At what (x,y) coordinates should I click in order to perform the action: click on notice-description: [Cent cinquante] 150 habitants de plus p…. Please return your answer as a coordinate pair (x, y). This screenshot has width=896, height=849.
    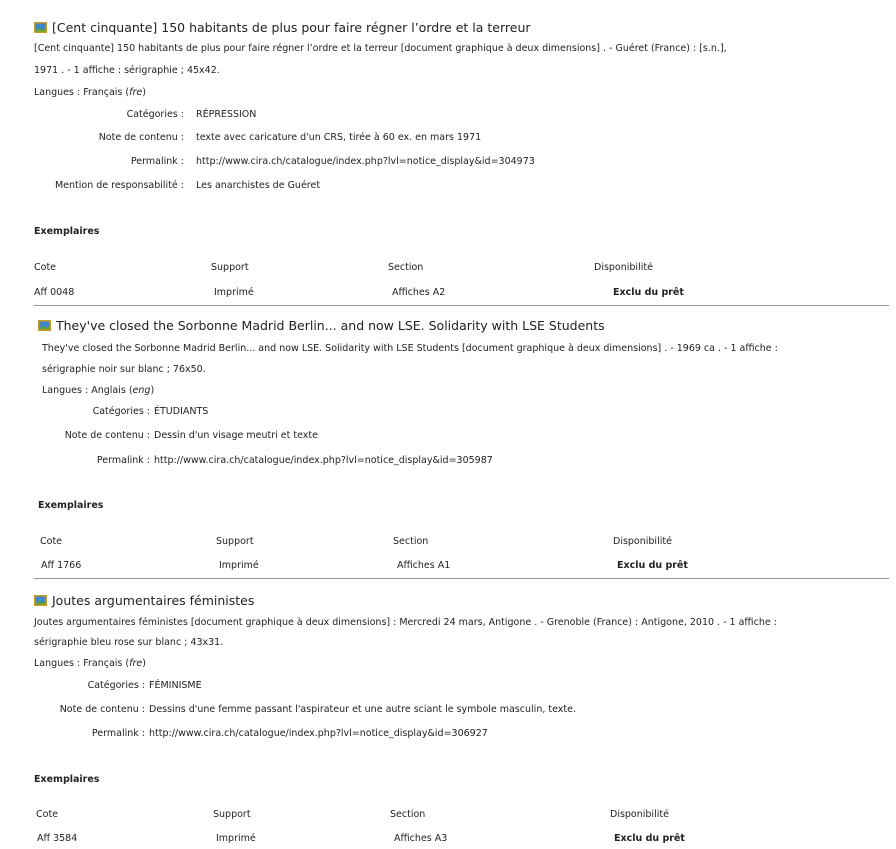
    Looking at the image, I should click on (380, 48).